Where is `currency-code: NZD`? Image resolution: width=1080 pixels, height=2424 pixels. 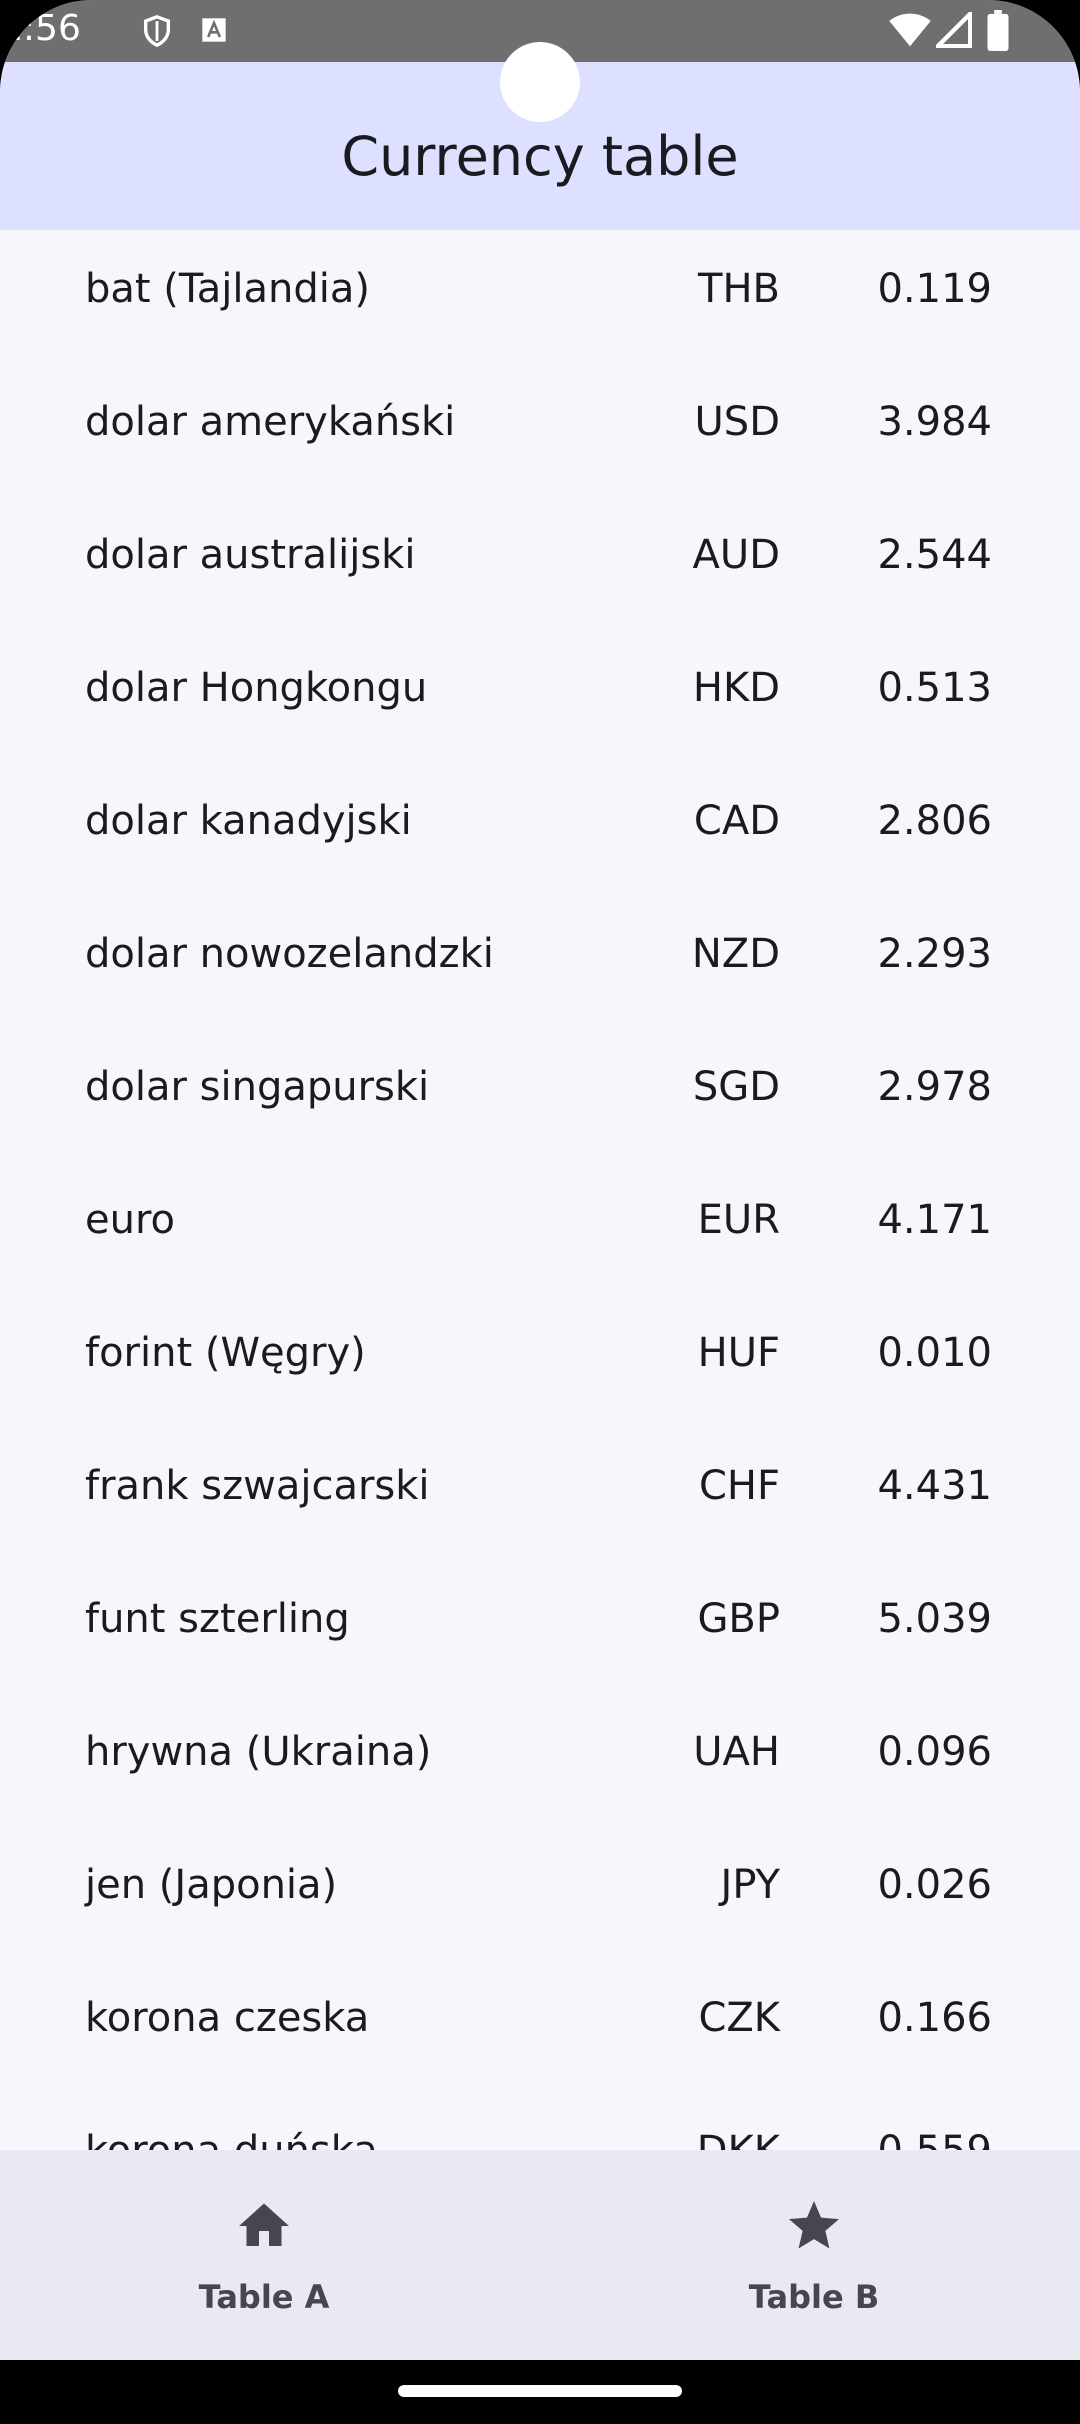 currency-code: NZD is located at coordinates (735, 954).